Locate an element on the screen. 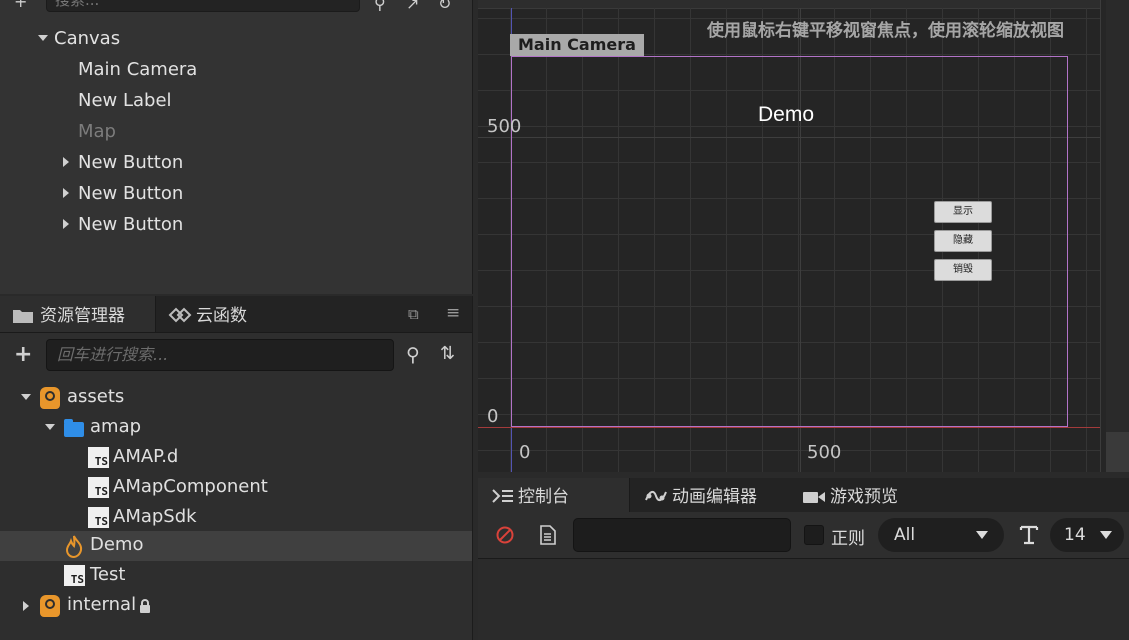  font-size-icon is located at coordinates (1029, 535).